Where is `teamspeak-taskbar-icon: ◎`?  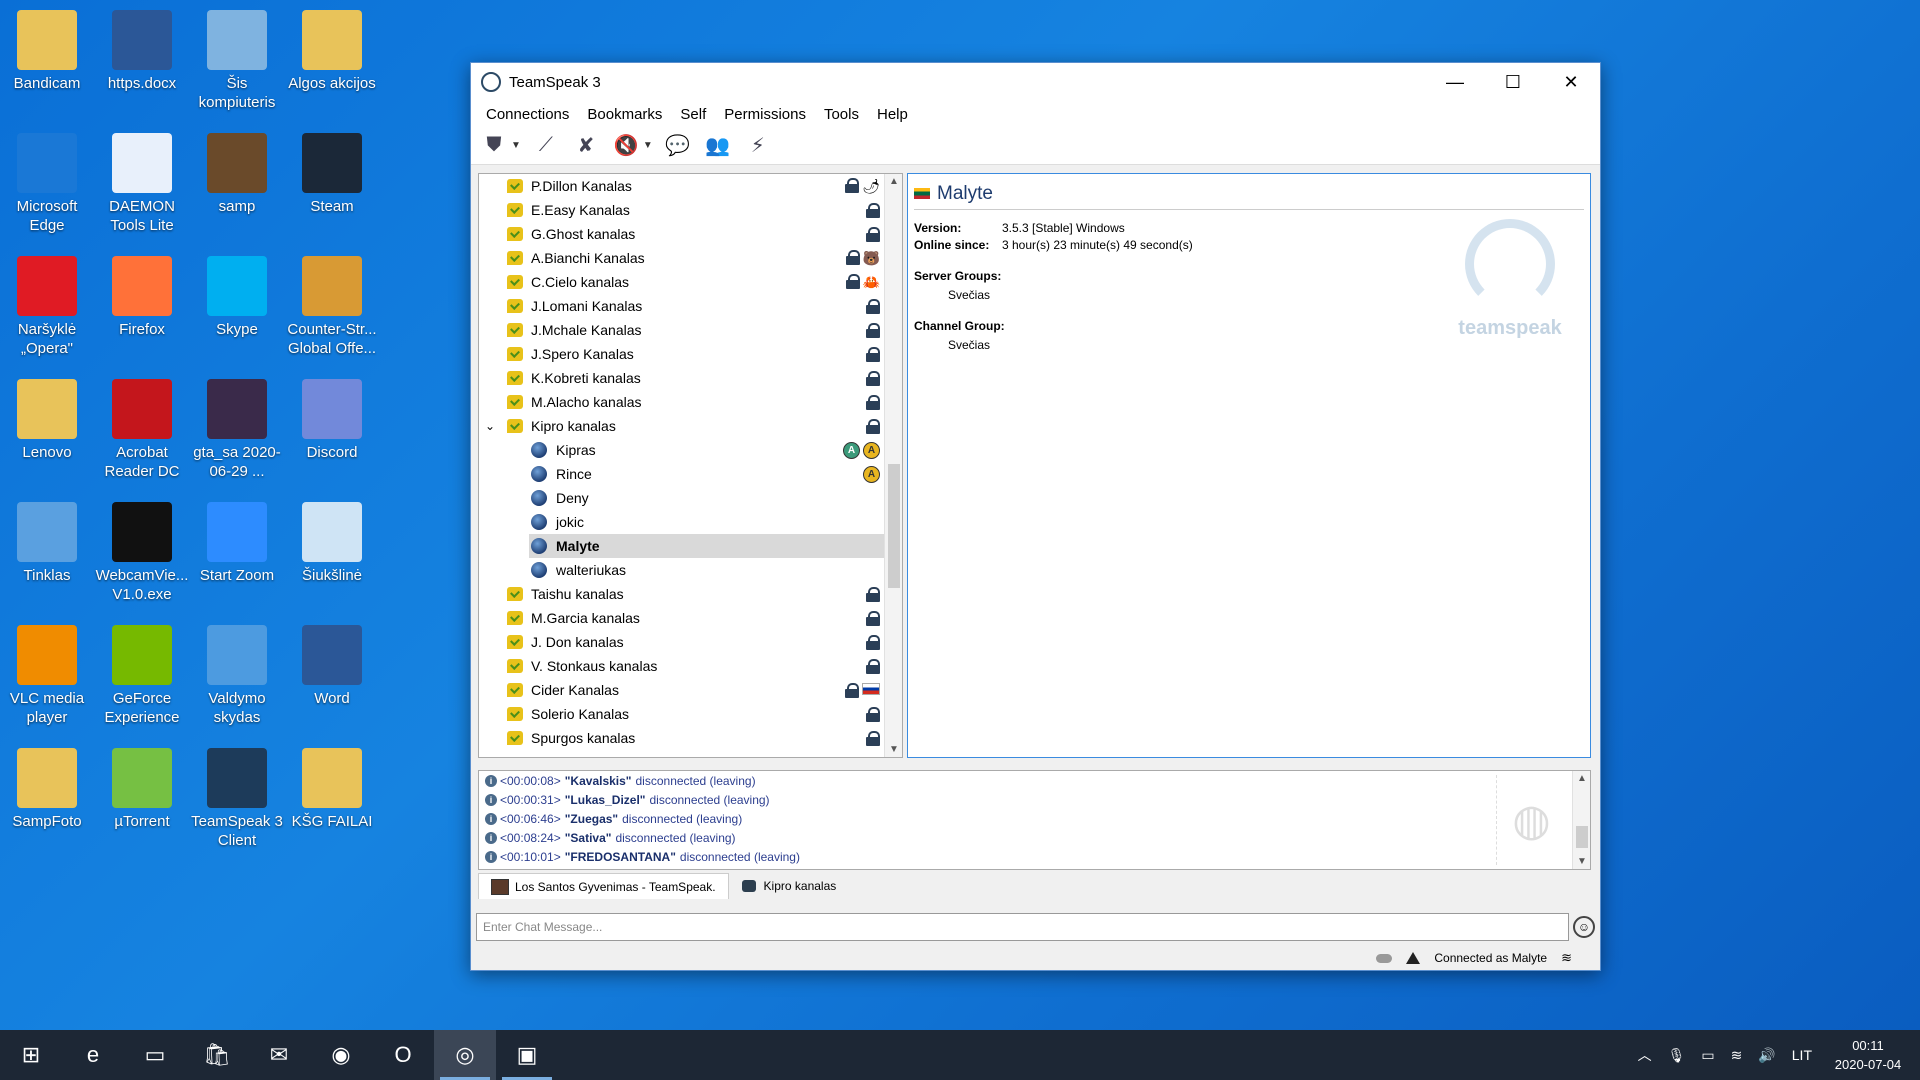 teamspeak-taskbar-icon: ◎ is located at coordinates (465, 1055).